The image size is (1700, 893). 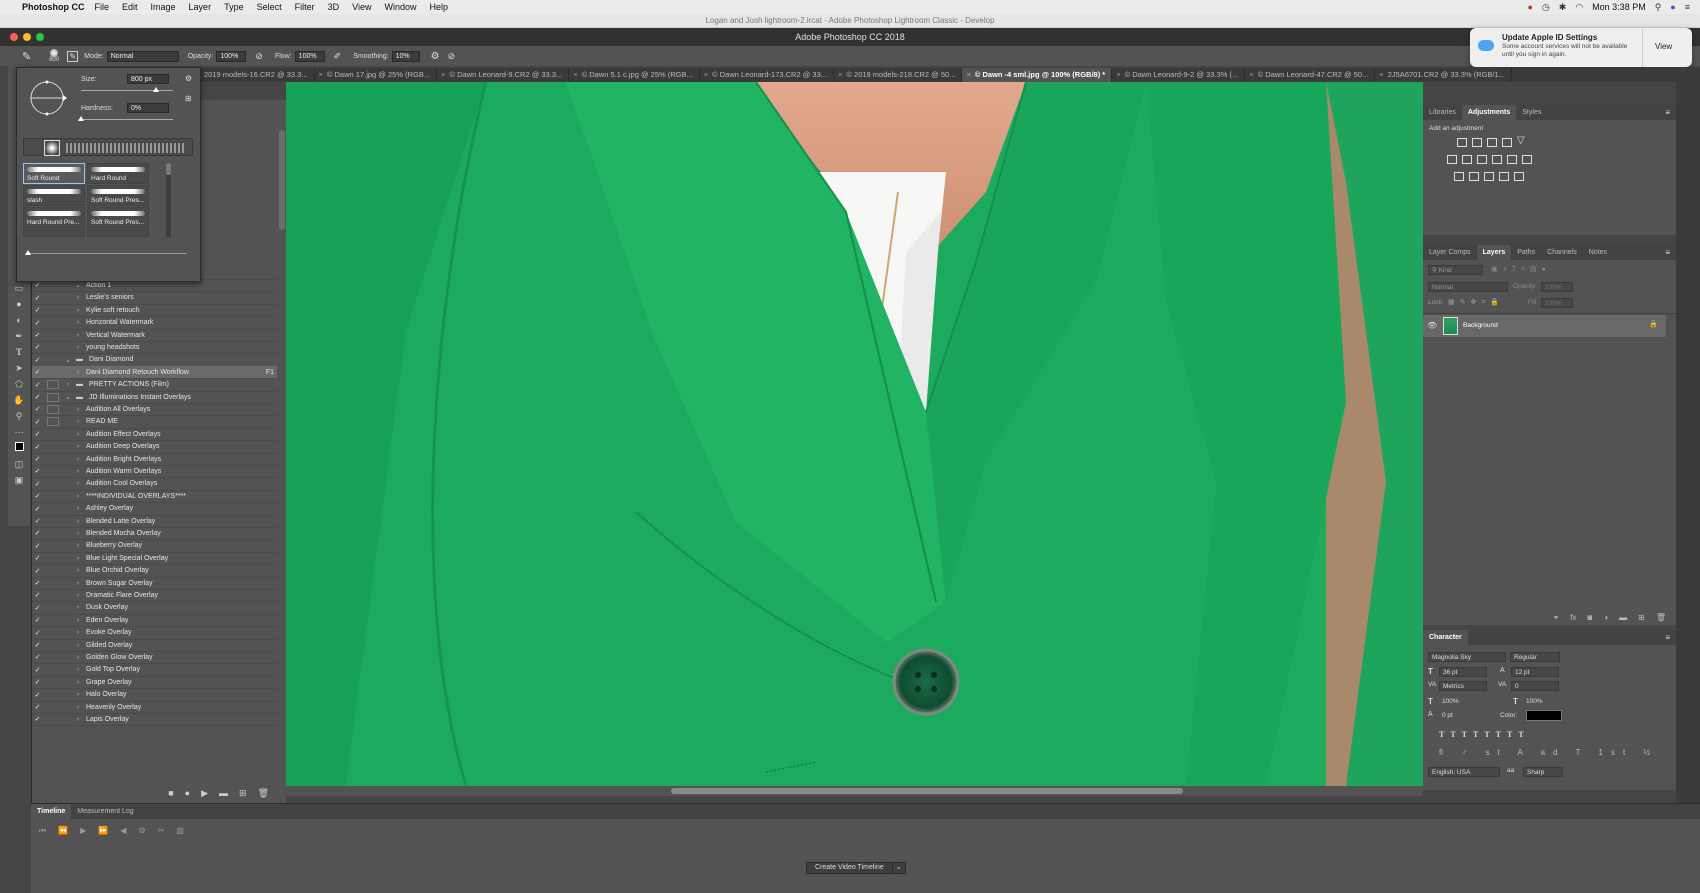 What do you see at coordinates (223, 793) in the screenshot?
I see `new-set-folder-icon: ▬` at bounding box center [223, 793].